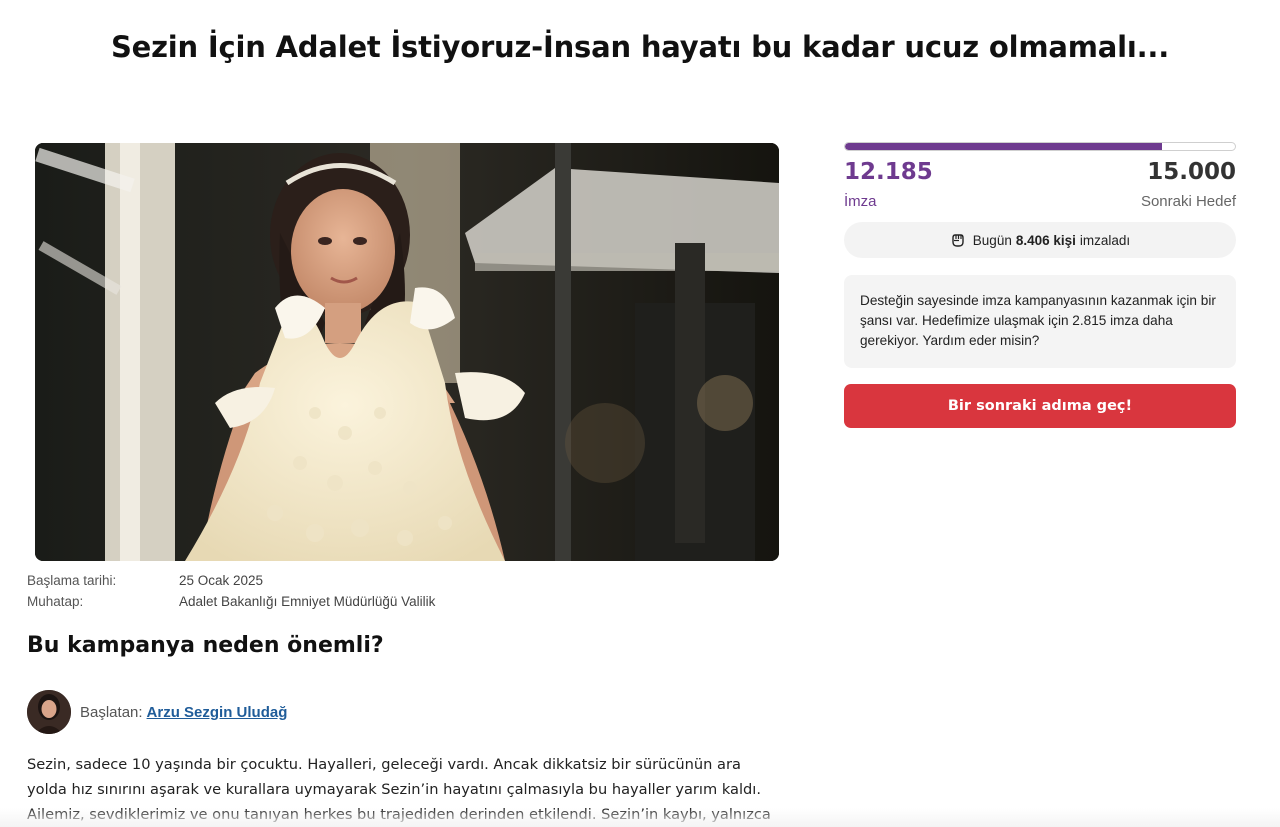  Describe the element at coordinates (1040, 201) in the screenshot. I see `signature-labels: İmza Sonraki Hedef` at that location.